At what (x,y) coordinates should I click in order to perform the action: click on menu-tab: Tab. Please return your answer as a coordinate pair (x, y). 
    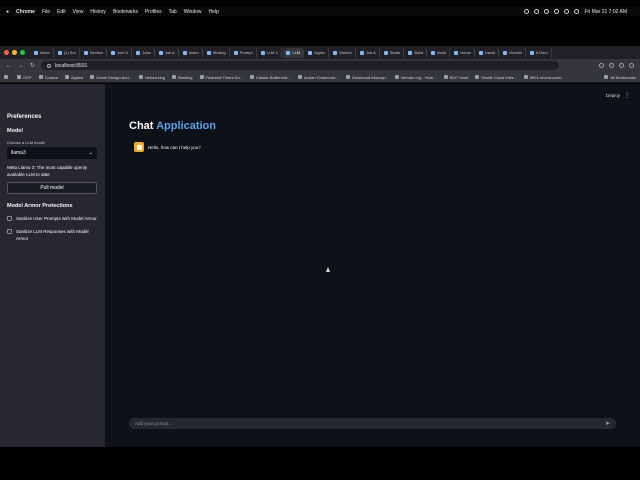
    Looking at the image, I should click on (173, 12).